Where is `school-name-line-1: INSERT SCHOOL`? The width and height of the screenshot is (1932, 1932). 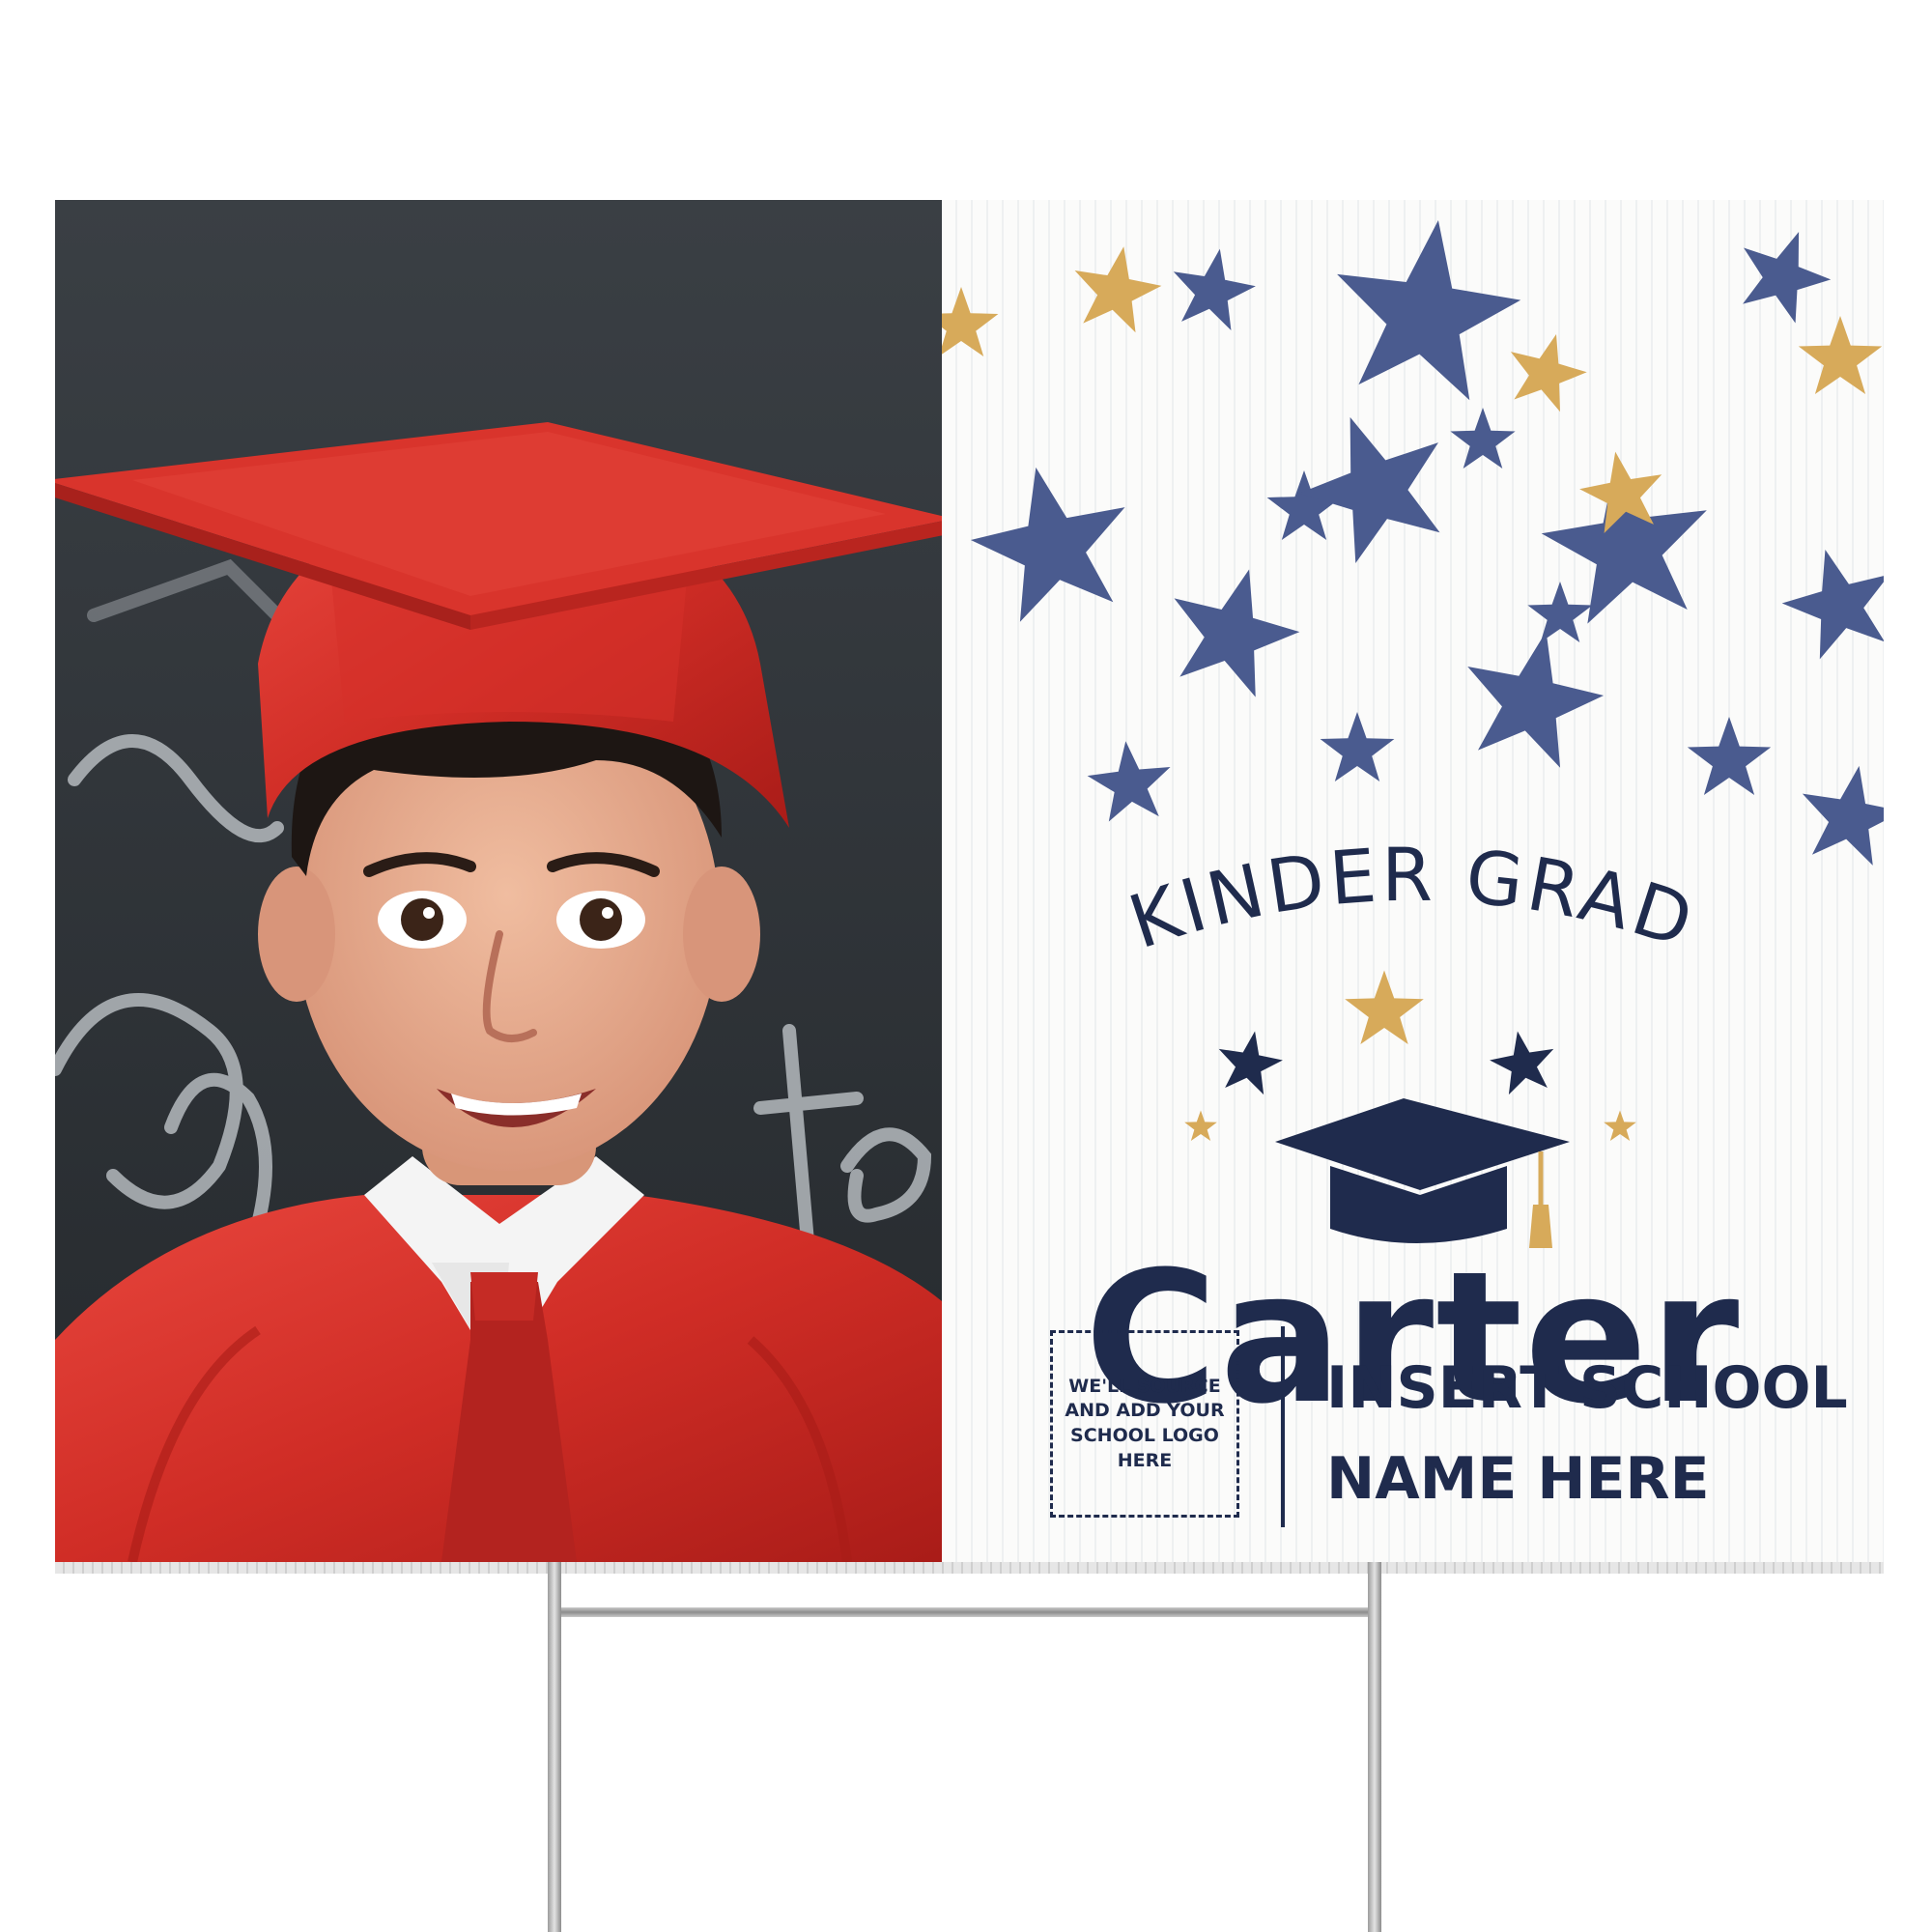
school-name-line-1: INSERT SCHOOL is located at coordinates (1587, 1388).